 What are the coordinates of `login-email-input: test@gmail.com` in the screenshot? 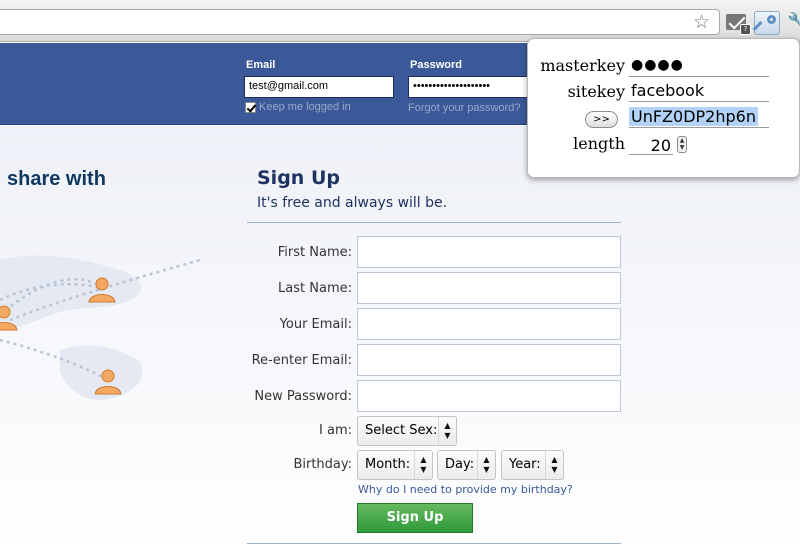 It's located at (319, 87).